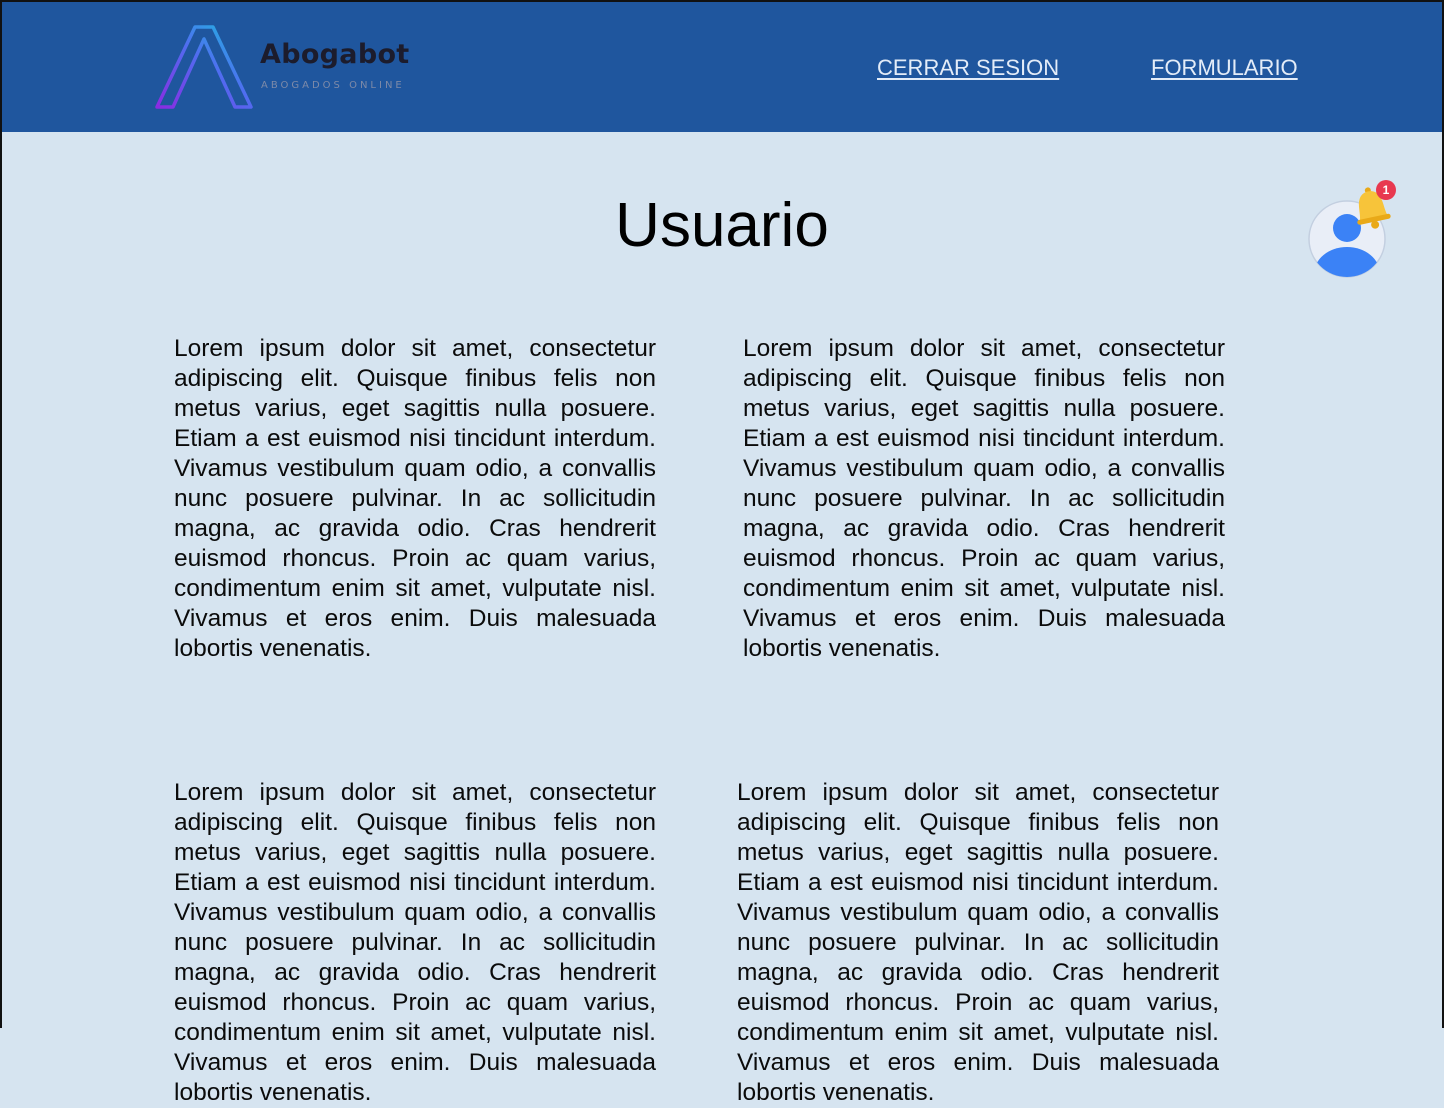 The image size is (1444, 1108). Describe the element at coordinates (333, 85) in the screenshot. I see `brand-tagline: ABOGADOS ONLINE` at that location.